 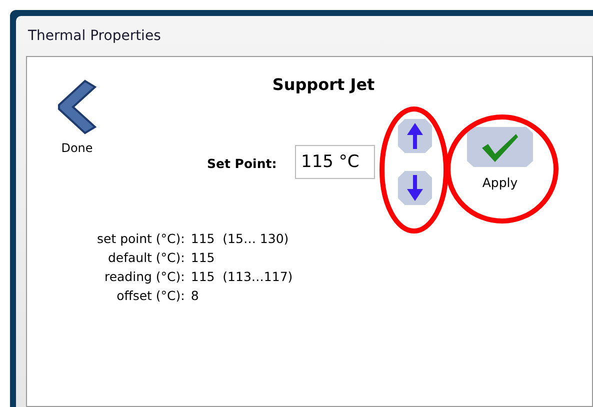 I want to click on set-point-field: 115 °C, so click(x=335, y=162).